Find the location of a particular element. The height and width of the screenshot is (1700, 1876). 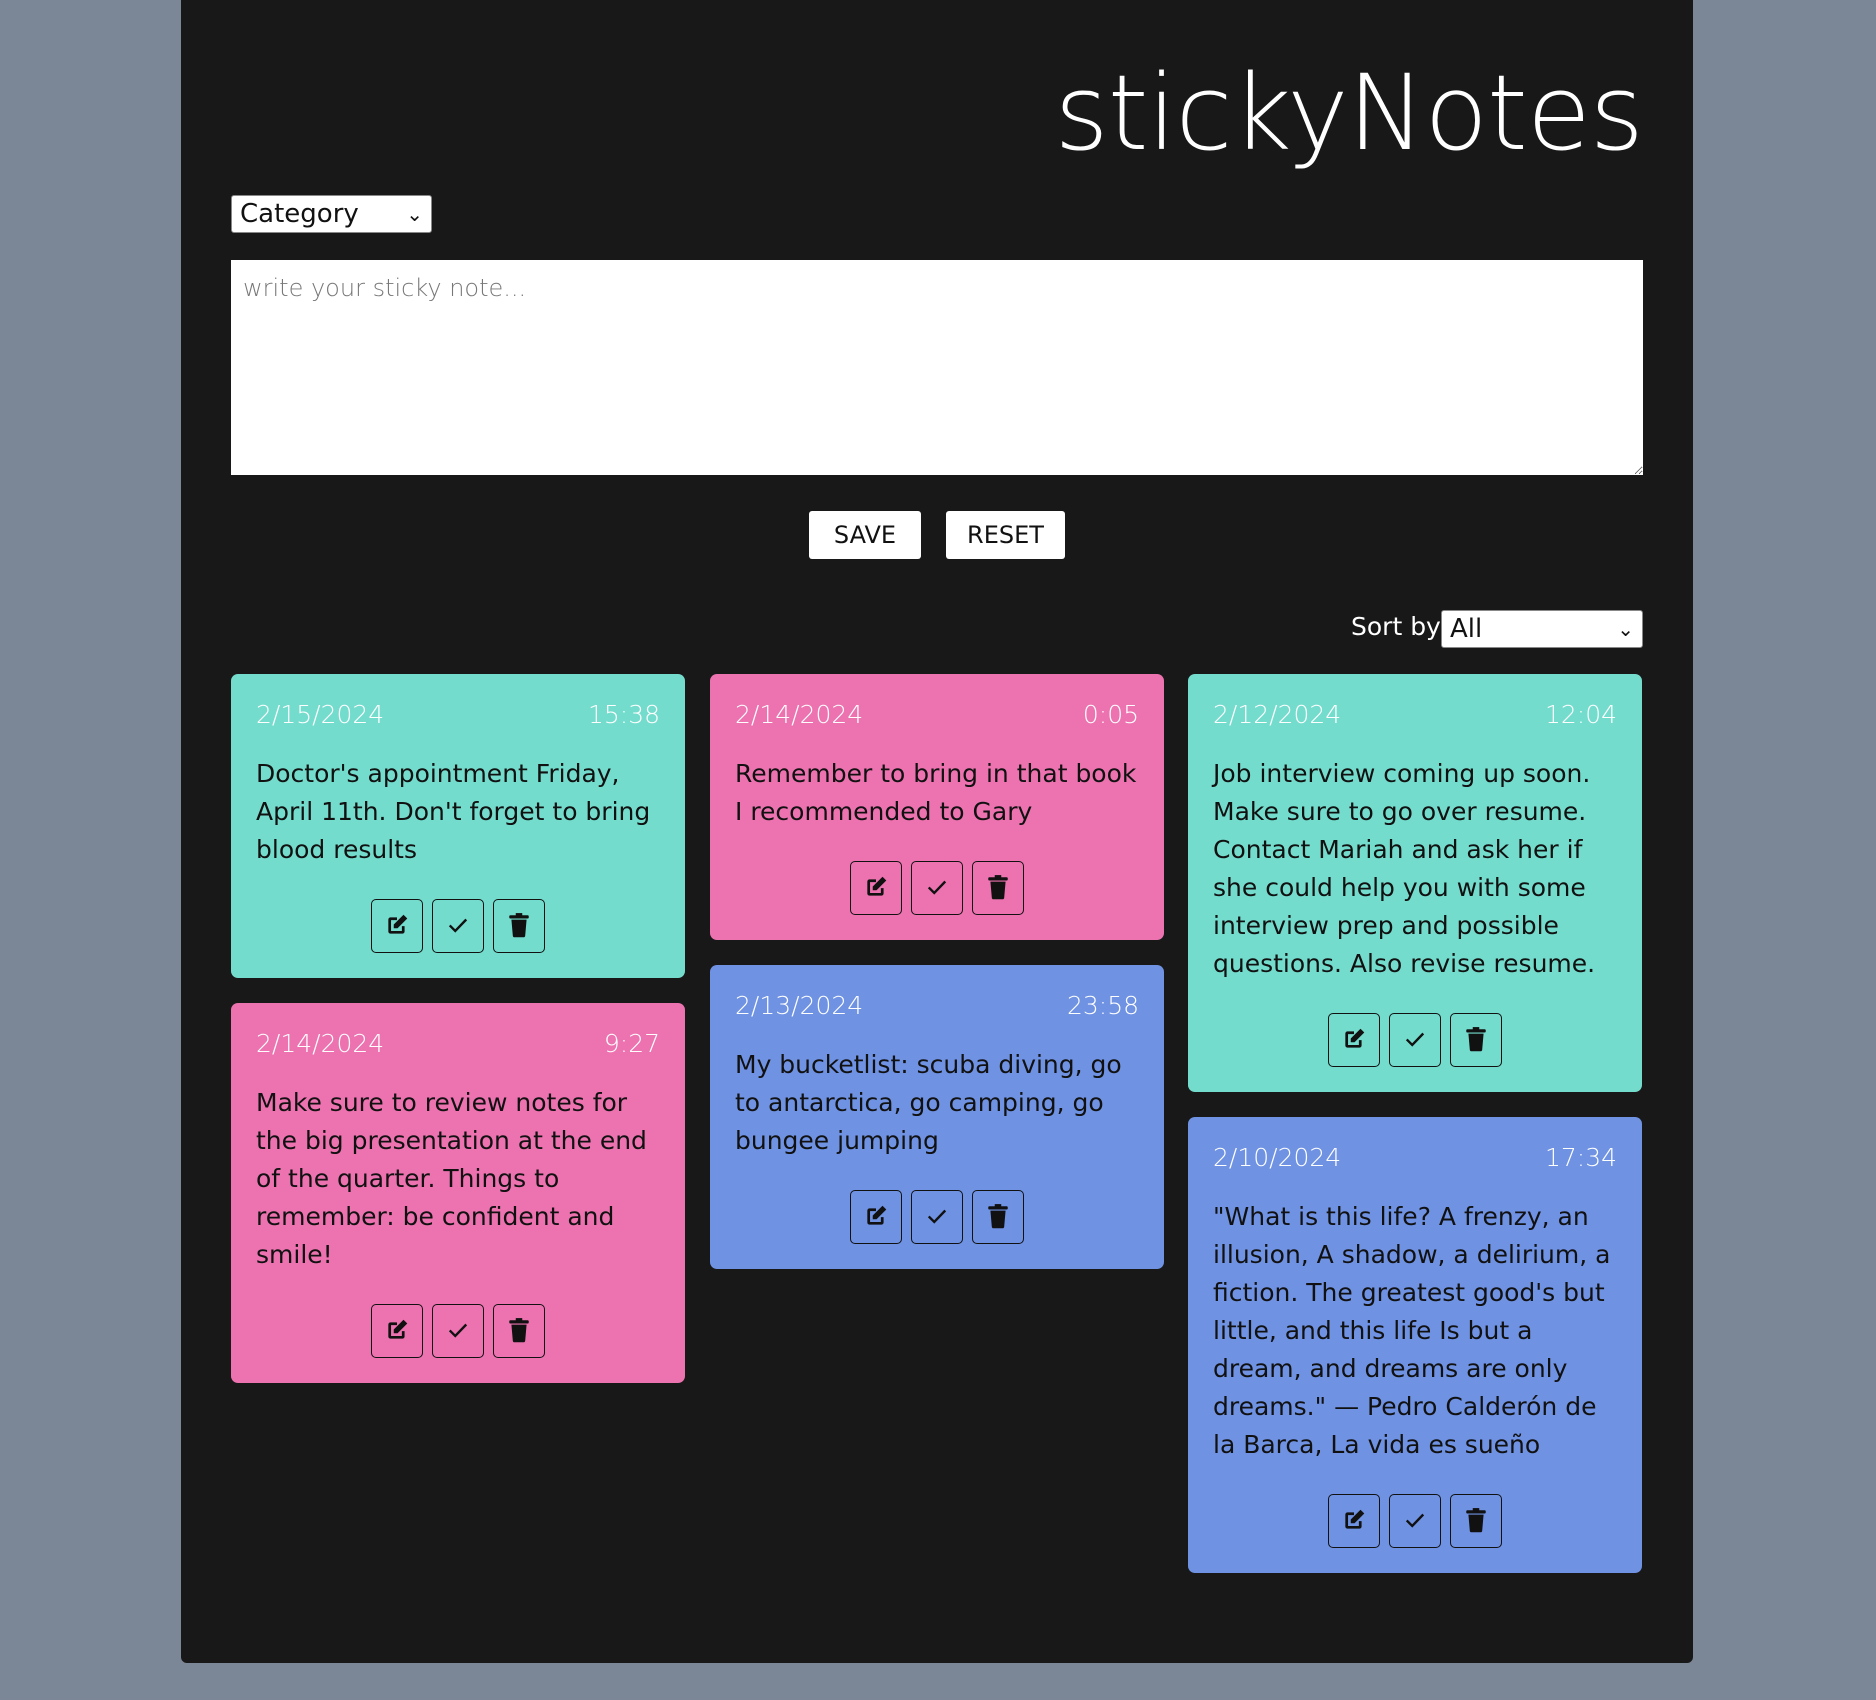

note-meta: 2/13/2024 23:58 is located at coordinates (937, 1005).